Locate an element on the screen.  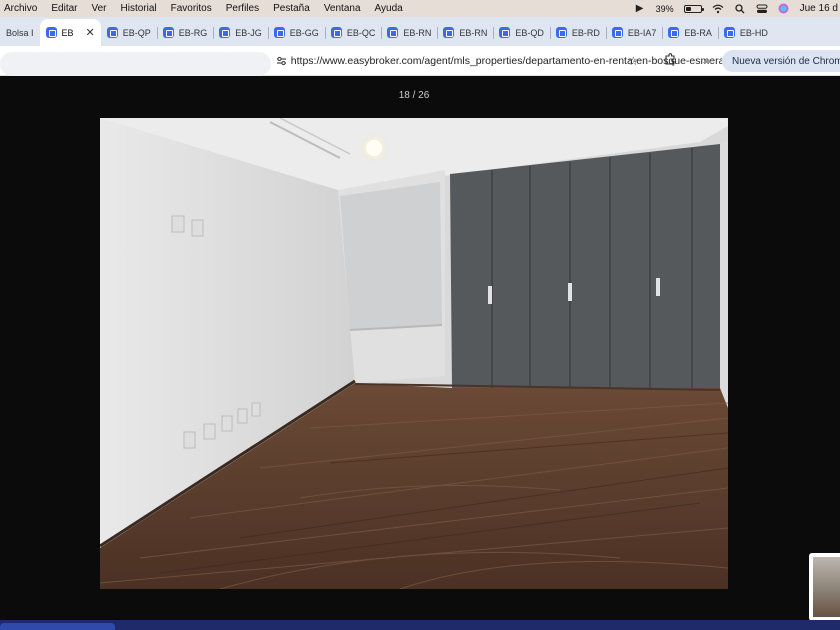
tab-11: EB-IA7 is located at coordinates (634, 32).